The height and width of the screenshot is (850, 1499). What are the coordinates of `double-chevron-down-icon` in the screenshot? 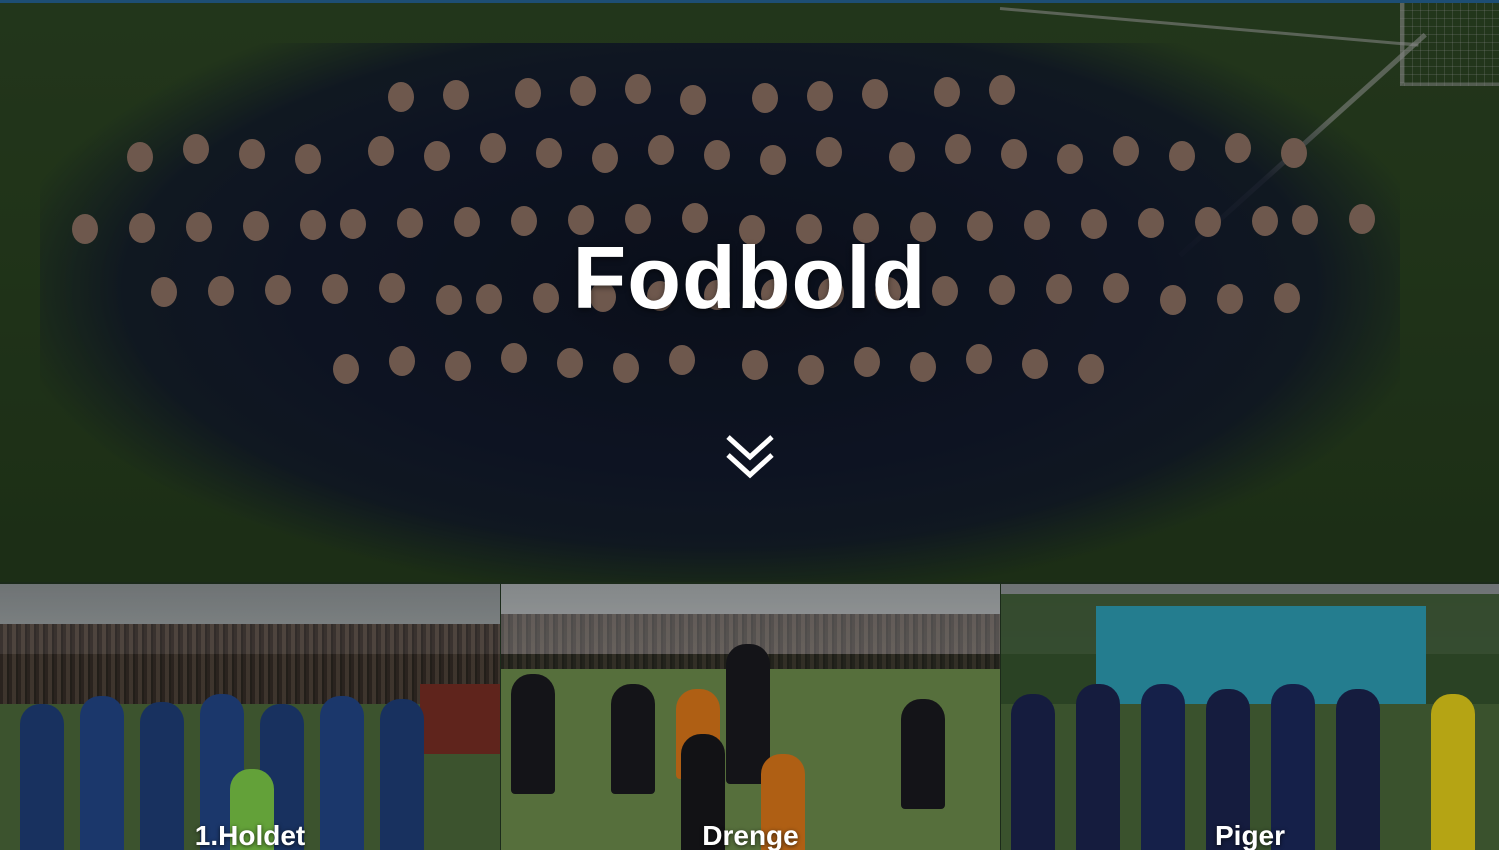 It's located at (750, 457).